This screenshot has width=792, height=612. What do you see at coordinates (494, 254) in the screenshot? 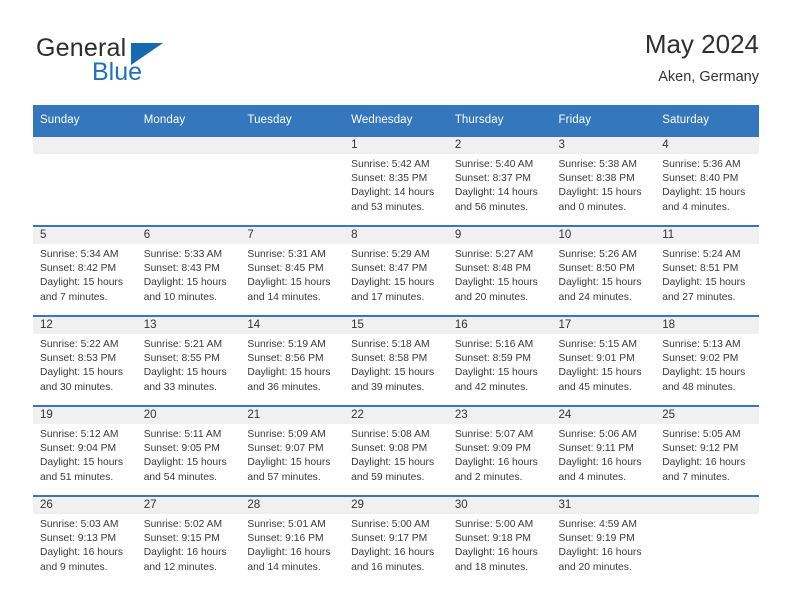
I see `sunrise-text: Sunrise: 5:27 AM` at bounding box center [494, 254].